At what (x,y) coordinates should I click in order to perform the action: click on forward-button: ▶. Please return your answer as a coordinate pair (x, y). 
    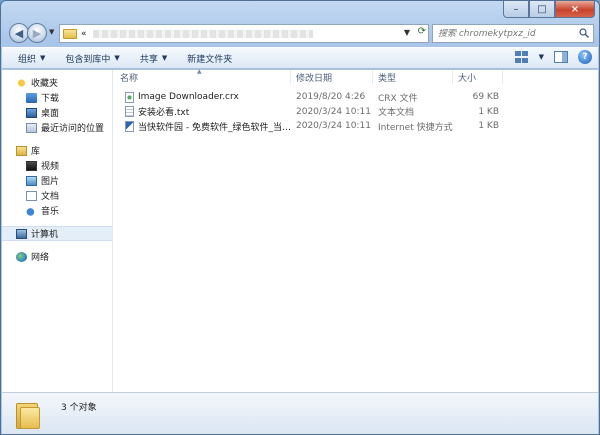
    Looking at the image, I should click on (37, 33).